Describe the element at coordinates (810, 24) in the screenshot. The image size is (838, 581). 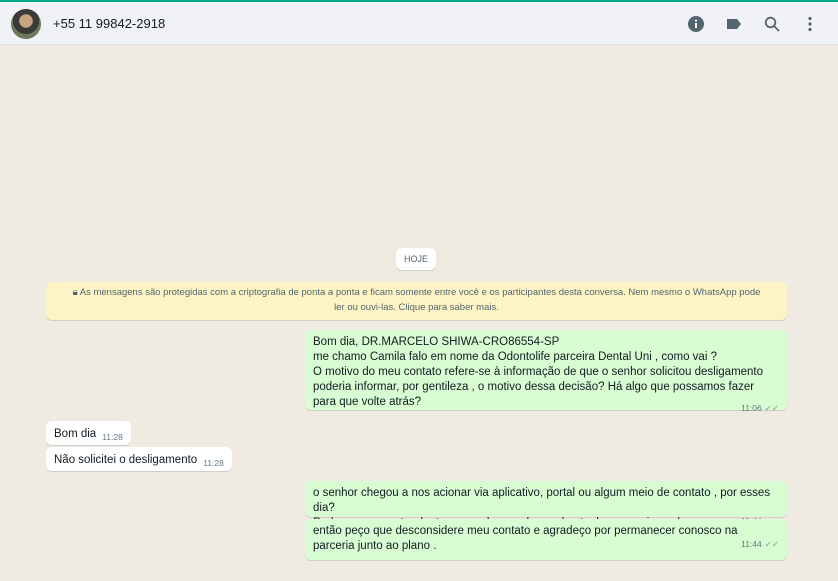
I see `menu-icon` at that location.